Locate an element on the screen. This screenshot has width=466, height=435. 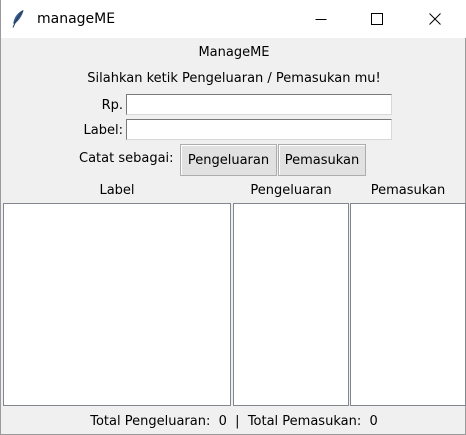
close-icon is located at coordinates (435, 19).